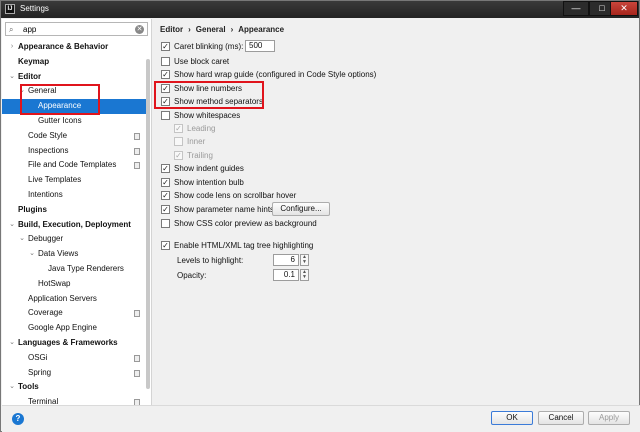  Describe the element at coordinates (28, 387) in the screenshot. I see `tree-item-label: Tools` at that location.